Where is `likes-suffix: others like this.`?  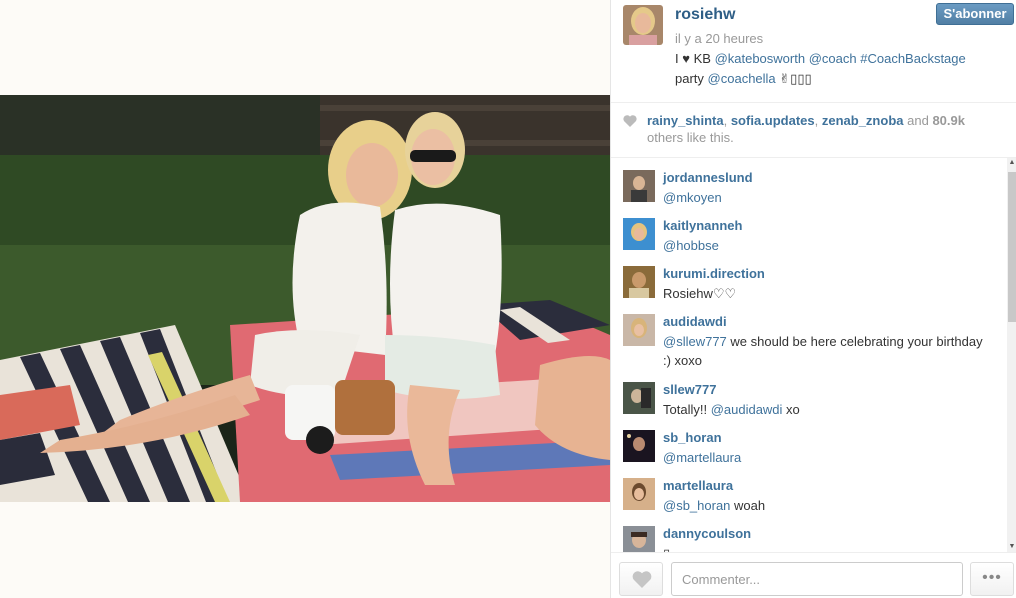
likes-suffix: others like this. is located at coordinates (690, 137).